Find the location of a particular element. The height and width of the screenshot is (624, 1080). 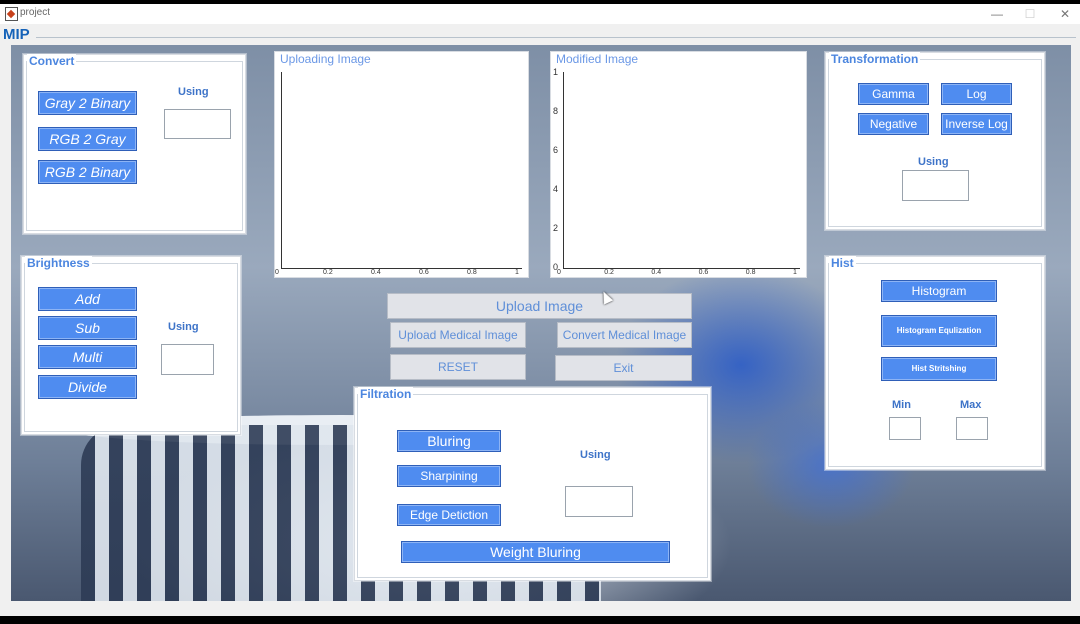

log-button: Log is located at coordinates (976, 94).